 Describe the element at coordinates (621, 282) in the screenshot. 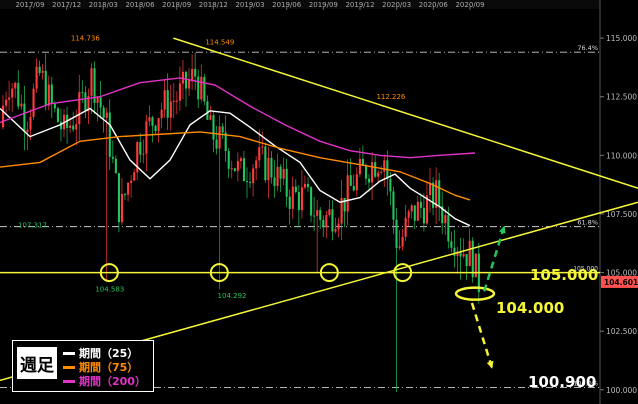

I see `current-price-label: 104.601` at that location.